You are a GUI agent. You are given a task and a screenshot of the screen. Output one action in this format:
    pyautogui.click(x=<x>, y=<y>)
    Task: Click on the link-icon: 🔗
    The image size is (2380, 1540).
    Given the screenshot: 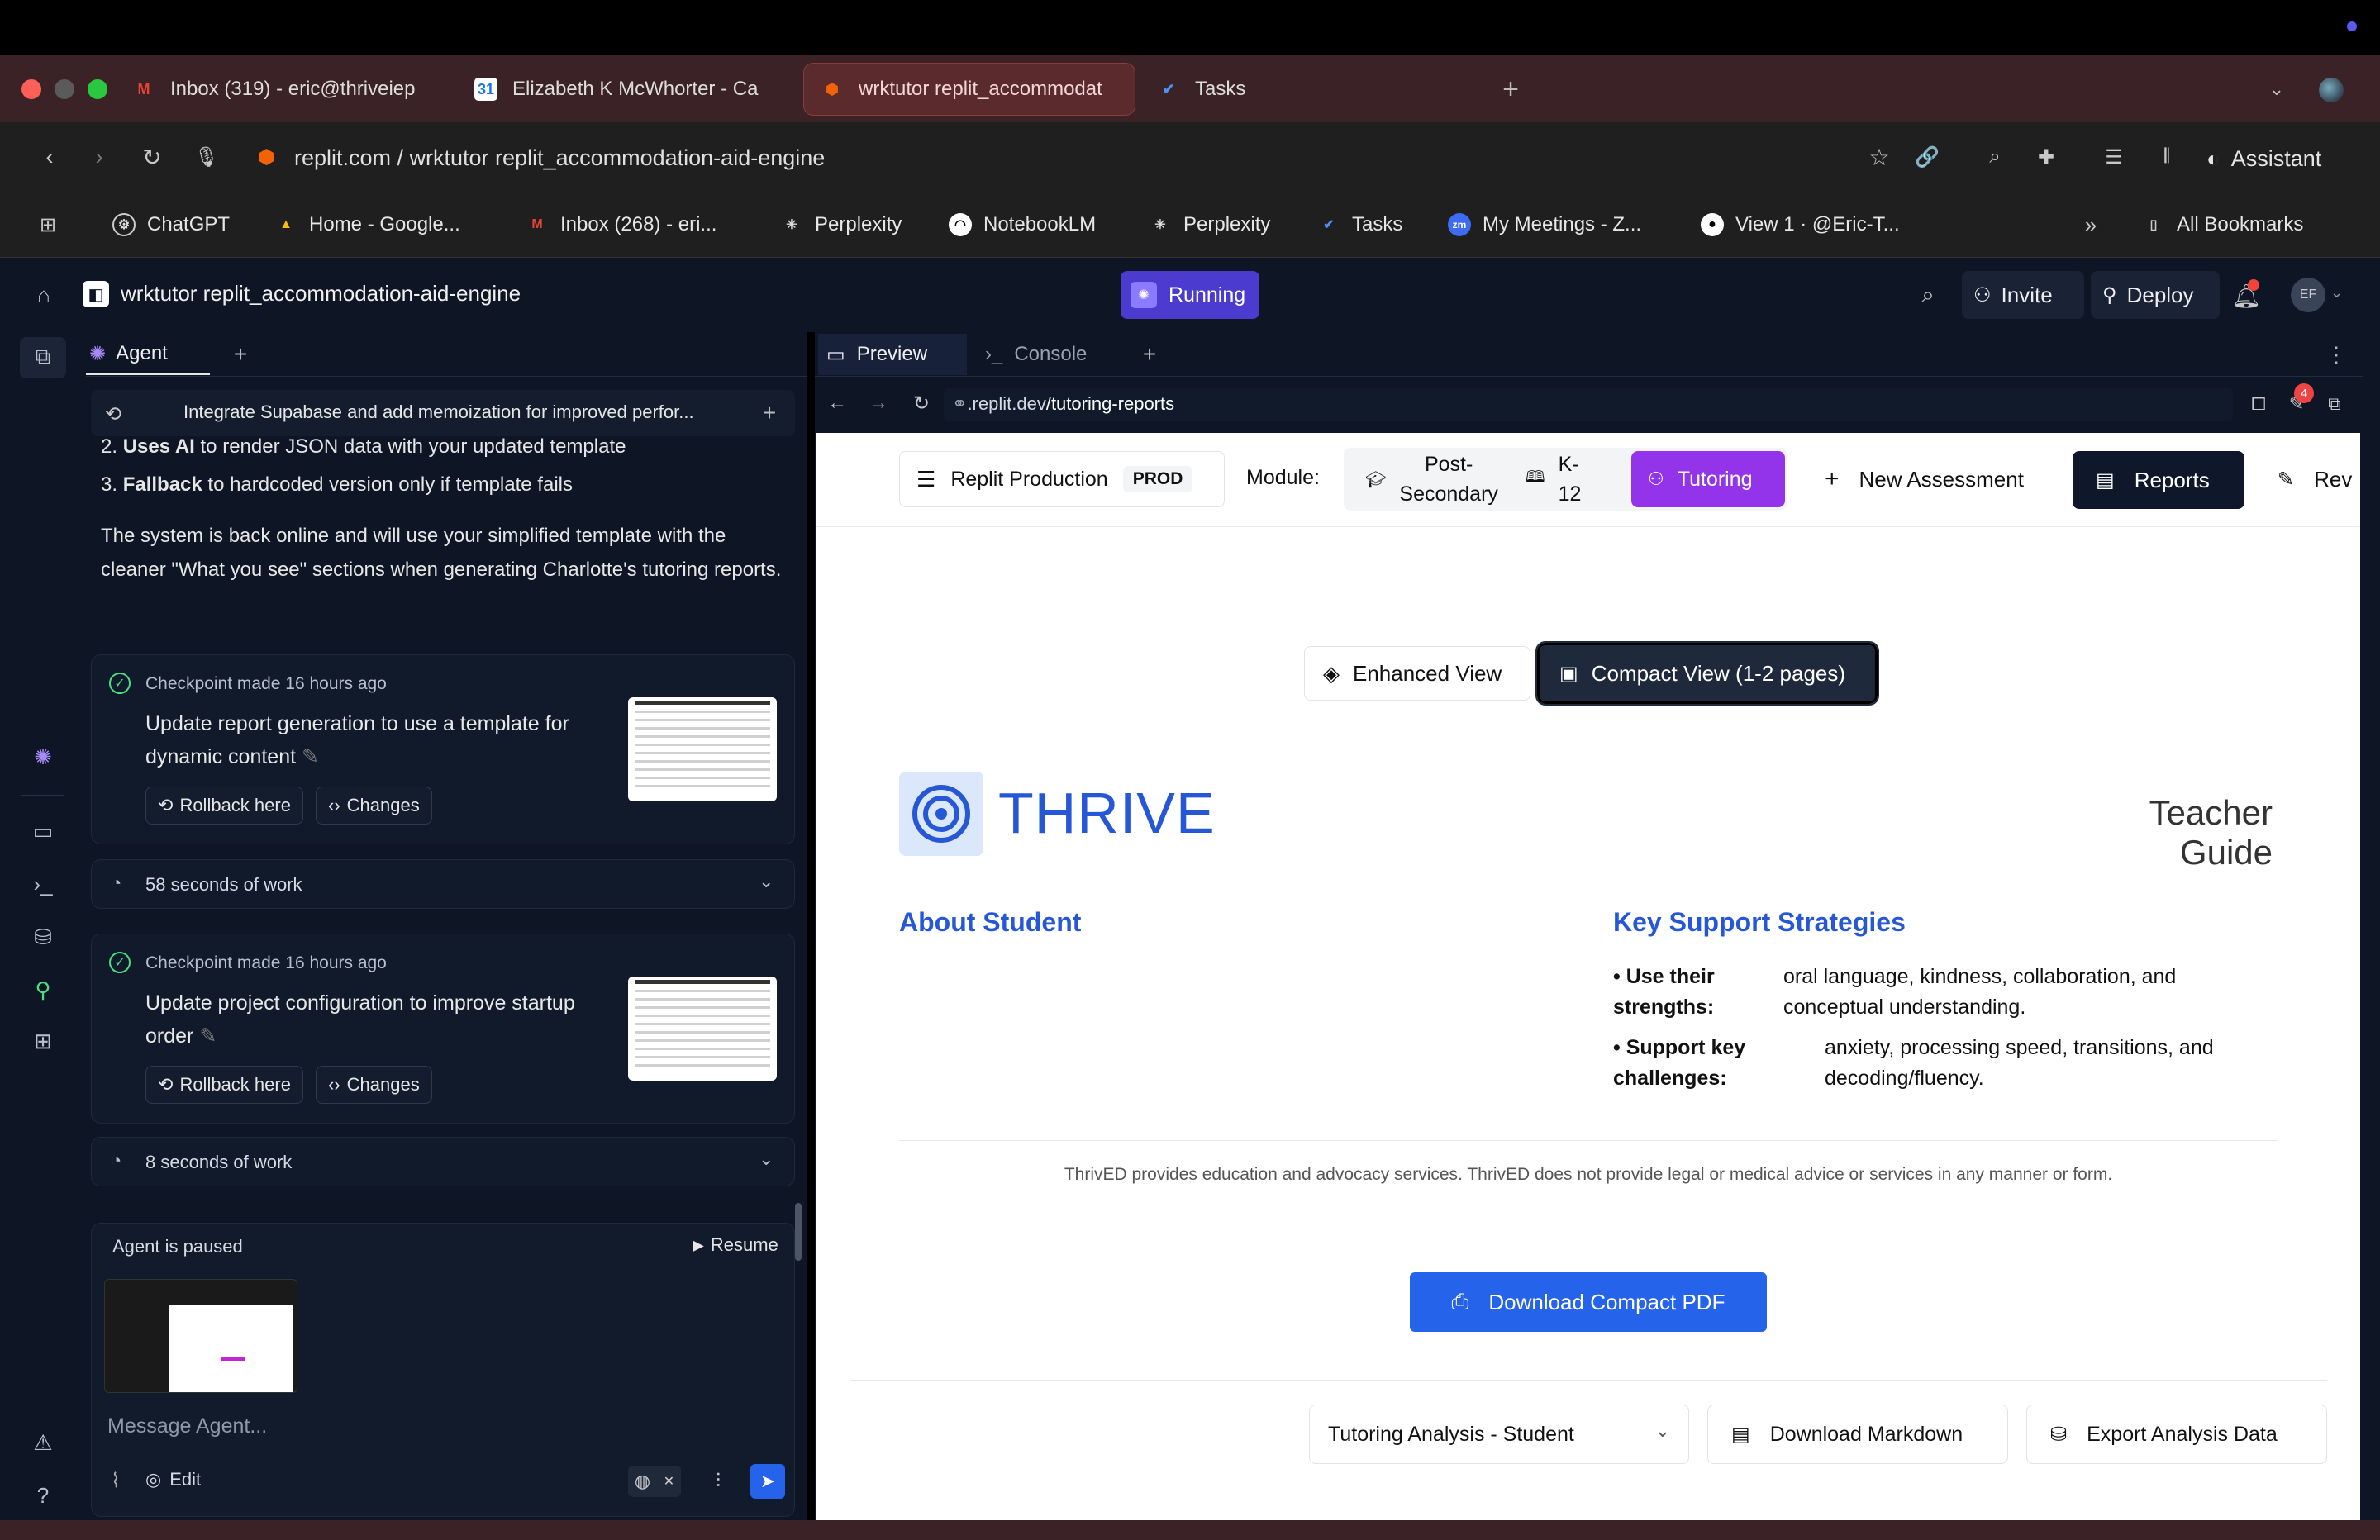 What is the action you would take?
    pyautogui.click(x=1927, y=156)
    